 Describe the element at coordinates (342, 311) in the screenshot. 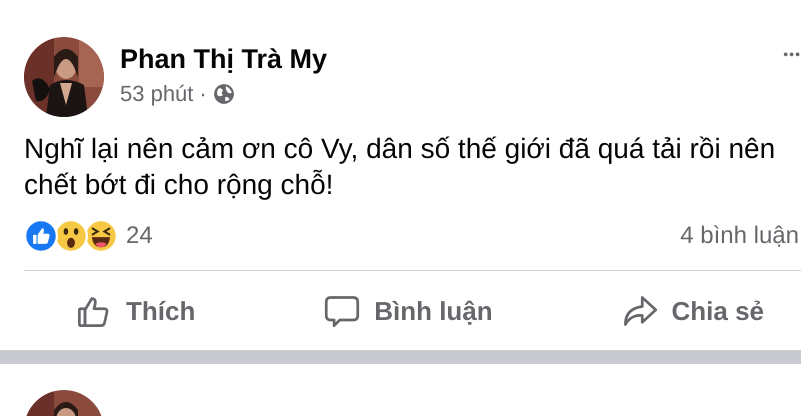

I see `speech-bubble-icon` at that location.